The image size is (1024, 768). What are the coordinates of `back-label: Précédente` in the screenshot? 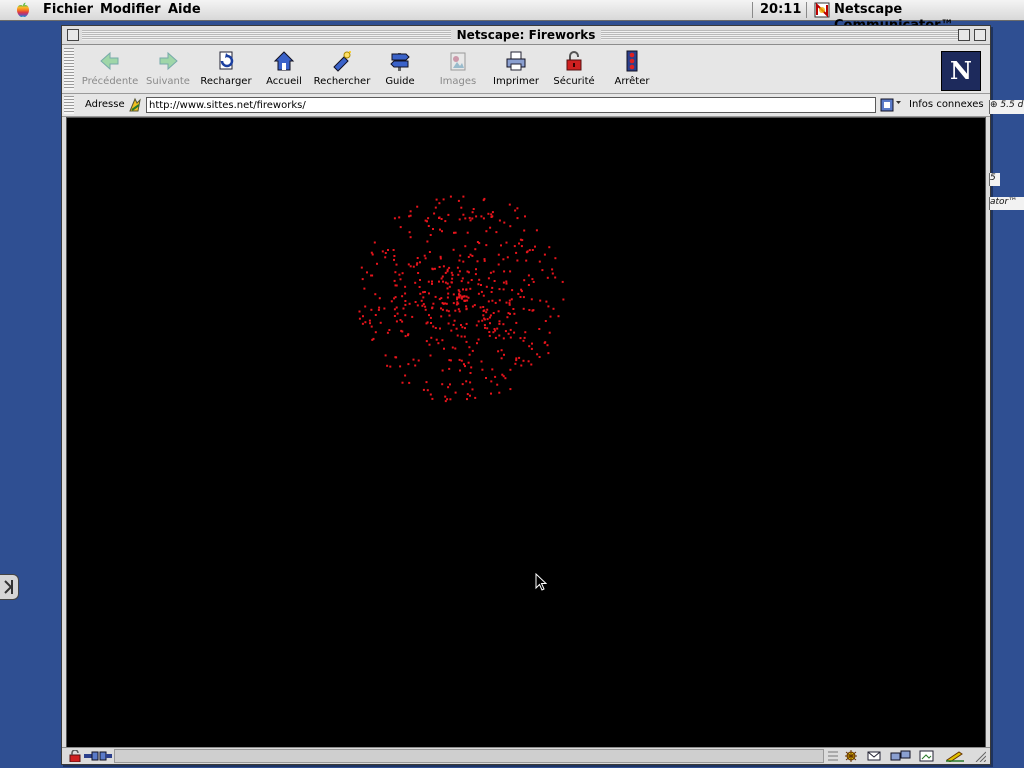 It's located at (110, 81).